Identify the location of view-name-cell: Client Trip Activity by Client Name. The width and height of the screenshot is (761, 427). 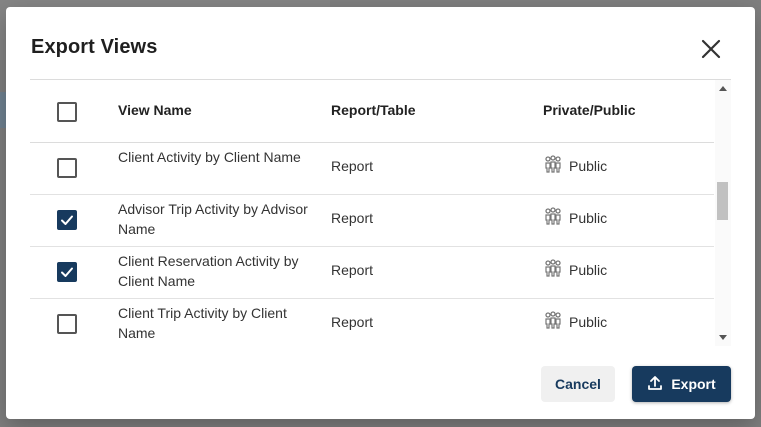
(202, 323).